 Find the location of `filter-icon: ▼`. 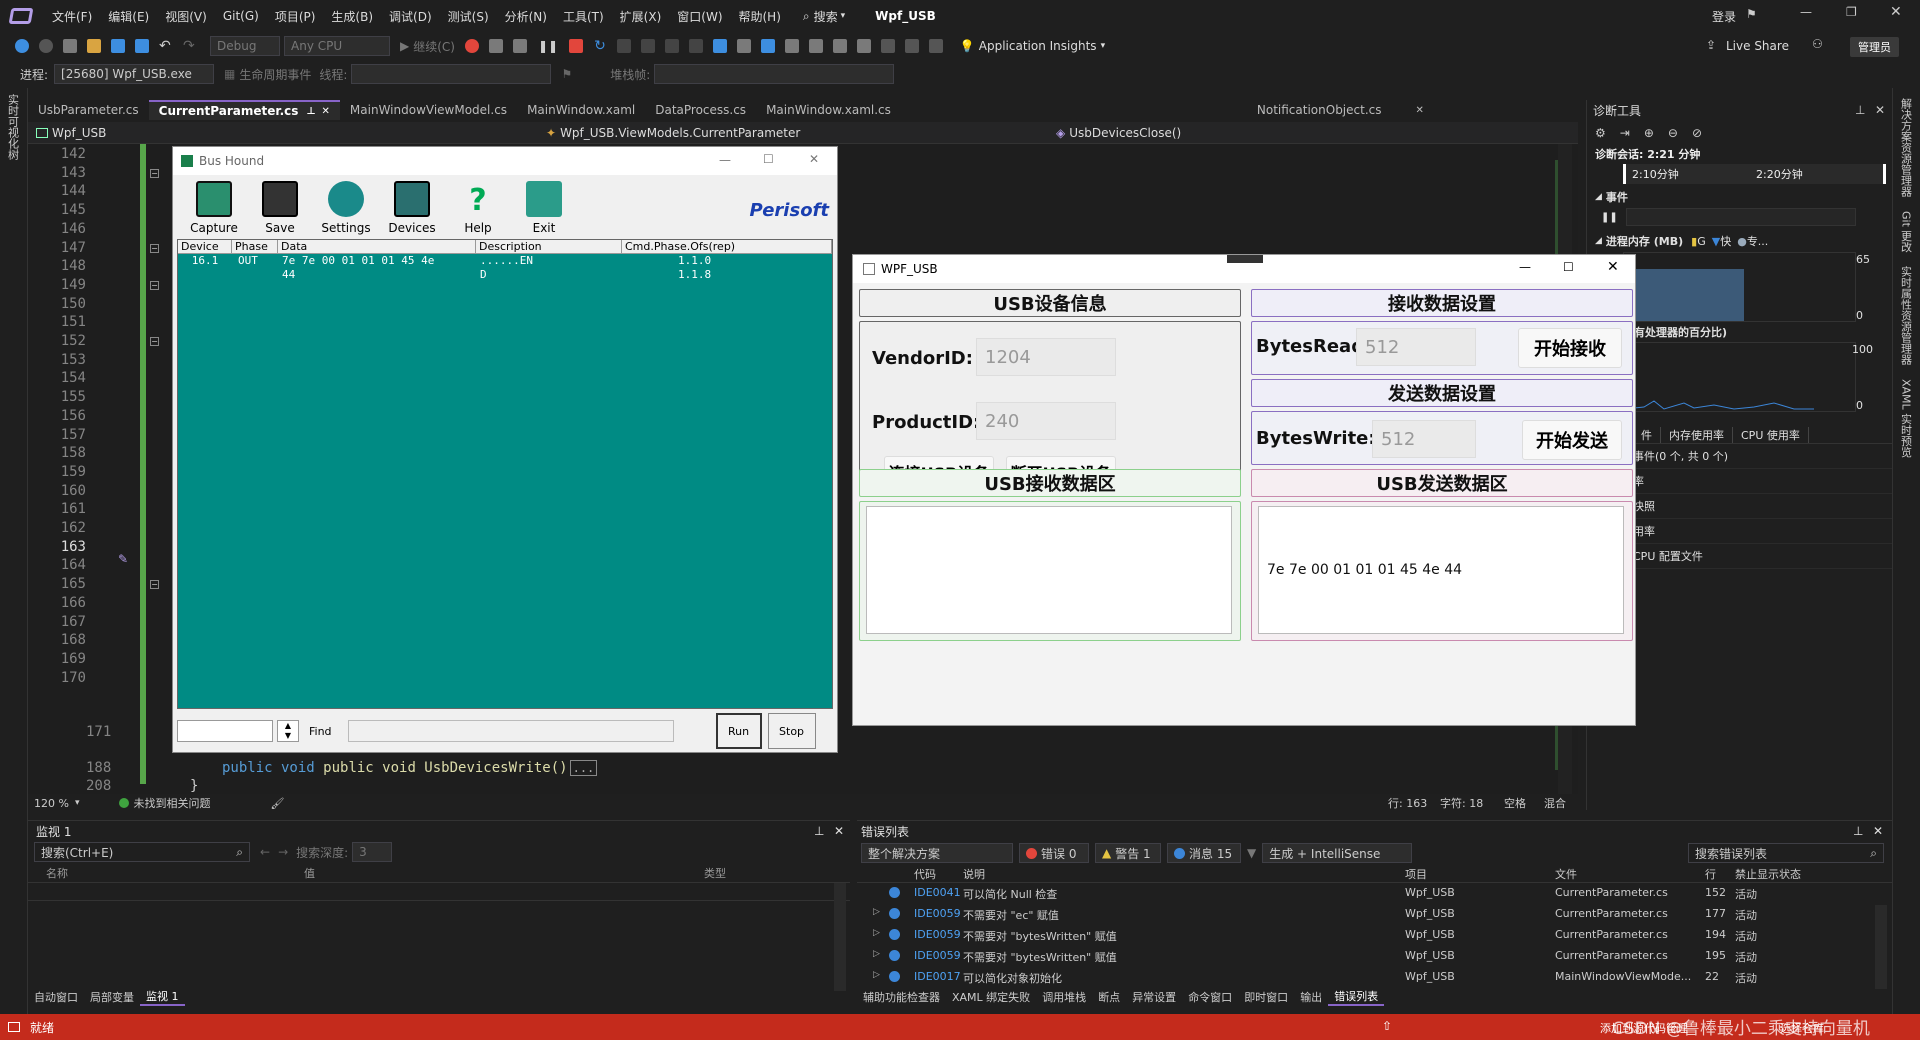

filter-icon: ▼ is located at coordinates (1251, 853).